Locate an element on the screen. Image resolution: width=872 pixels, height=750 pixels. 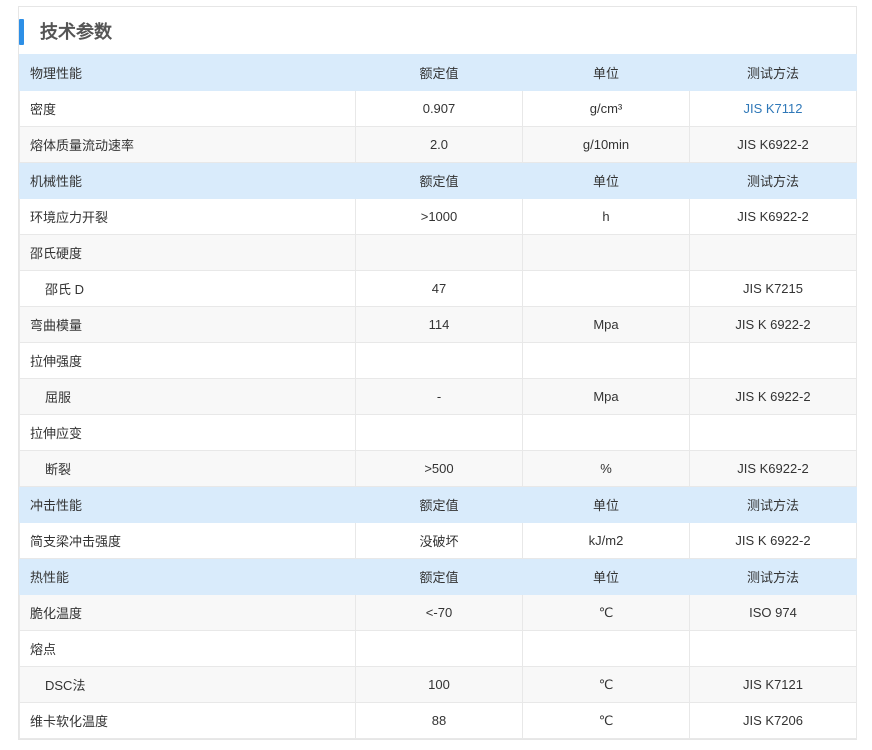
table-row: 拉伸强度 is located at coordinates (438, 360).